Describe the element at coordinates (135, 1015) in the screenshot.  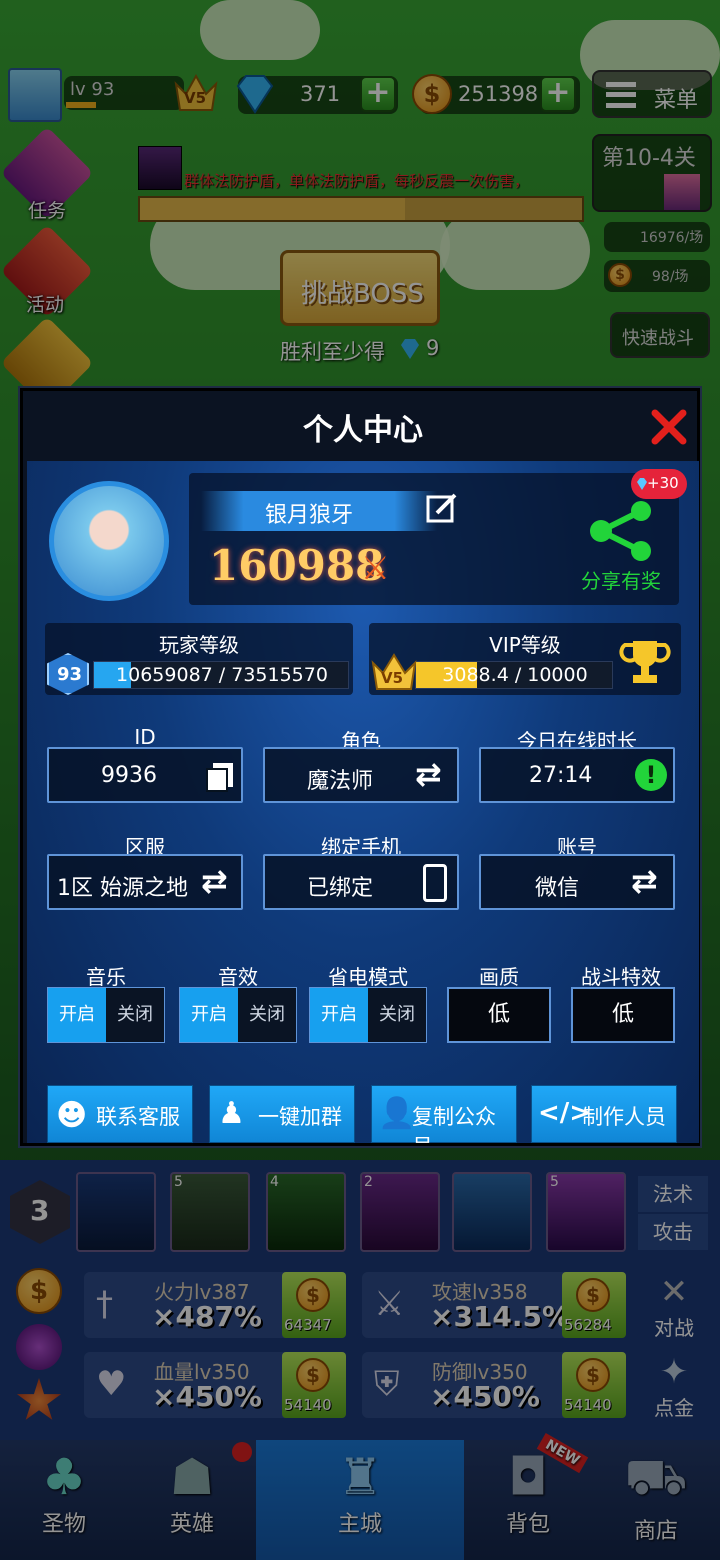
I see `music-off: 关闭` at that location.